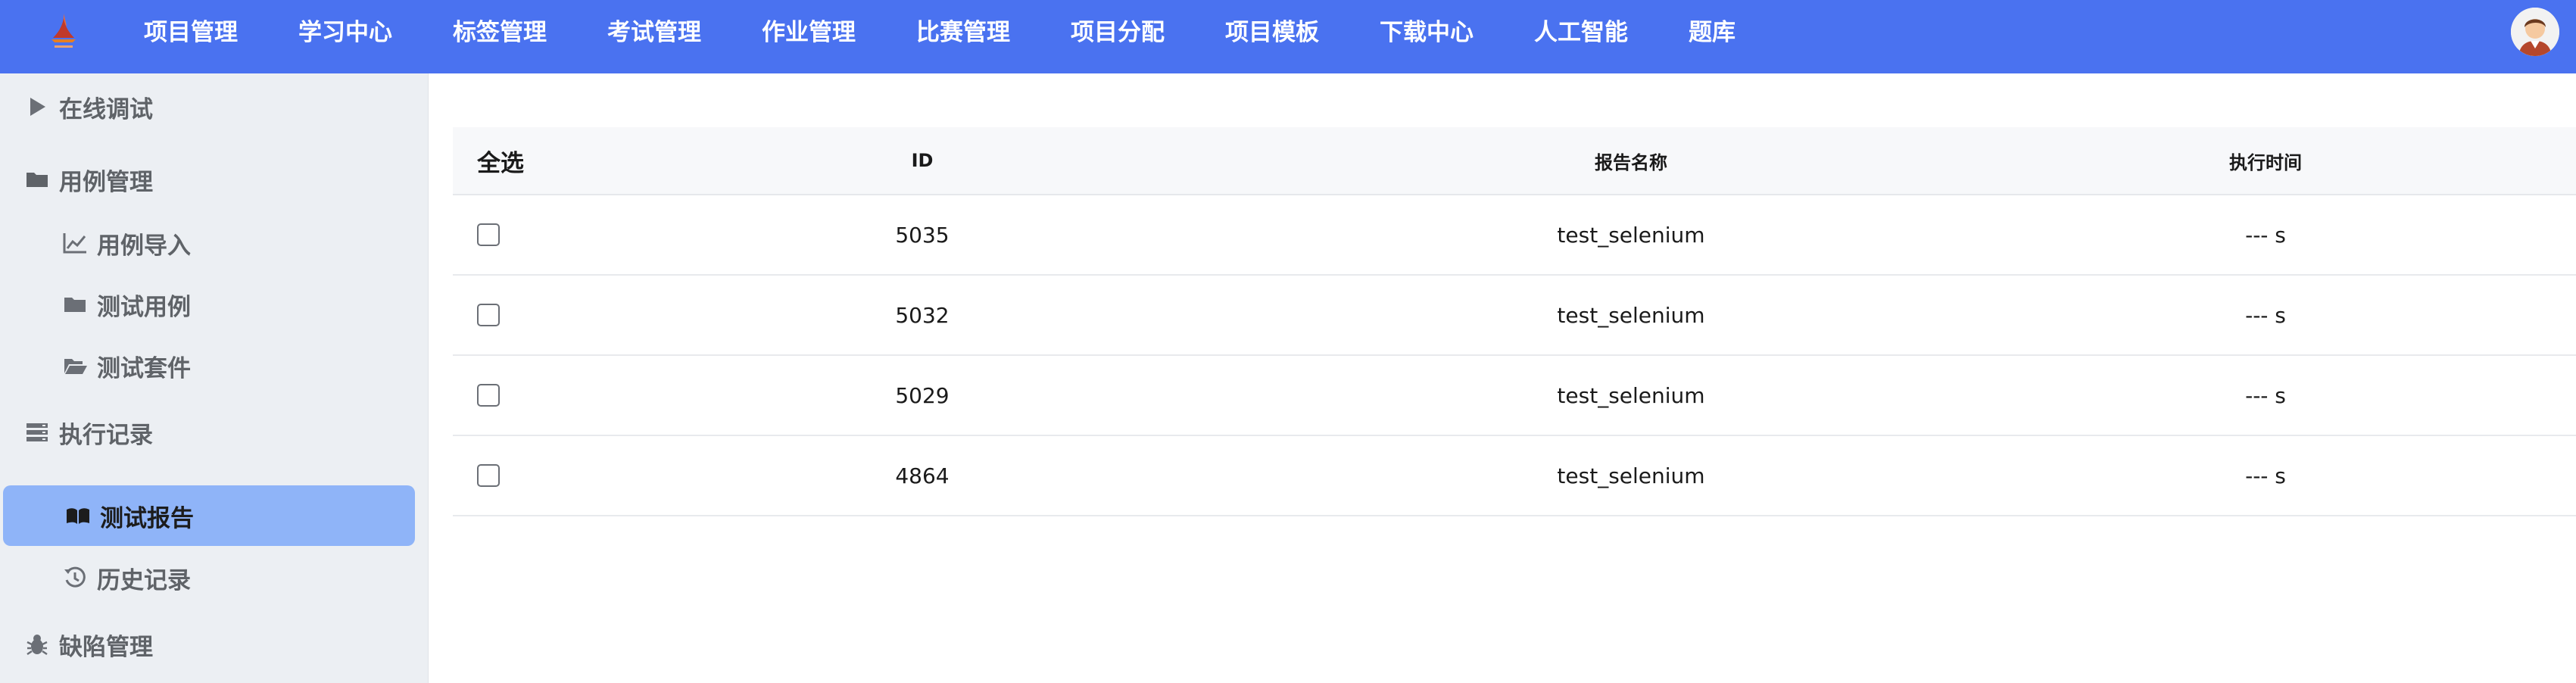 The width and height of the screenshot is (2576, 683). Describe the element at coordinates (63, 32) in the screenshot. I see `app-logo-icon` at that location.